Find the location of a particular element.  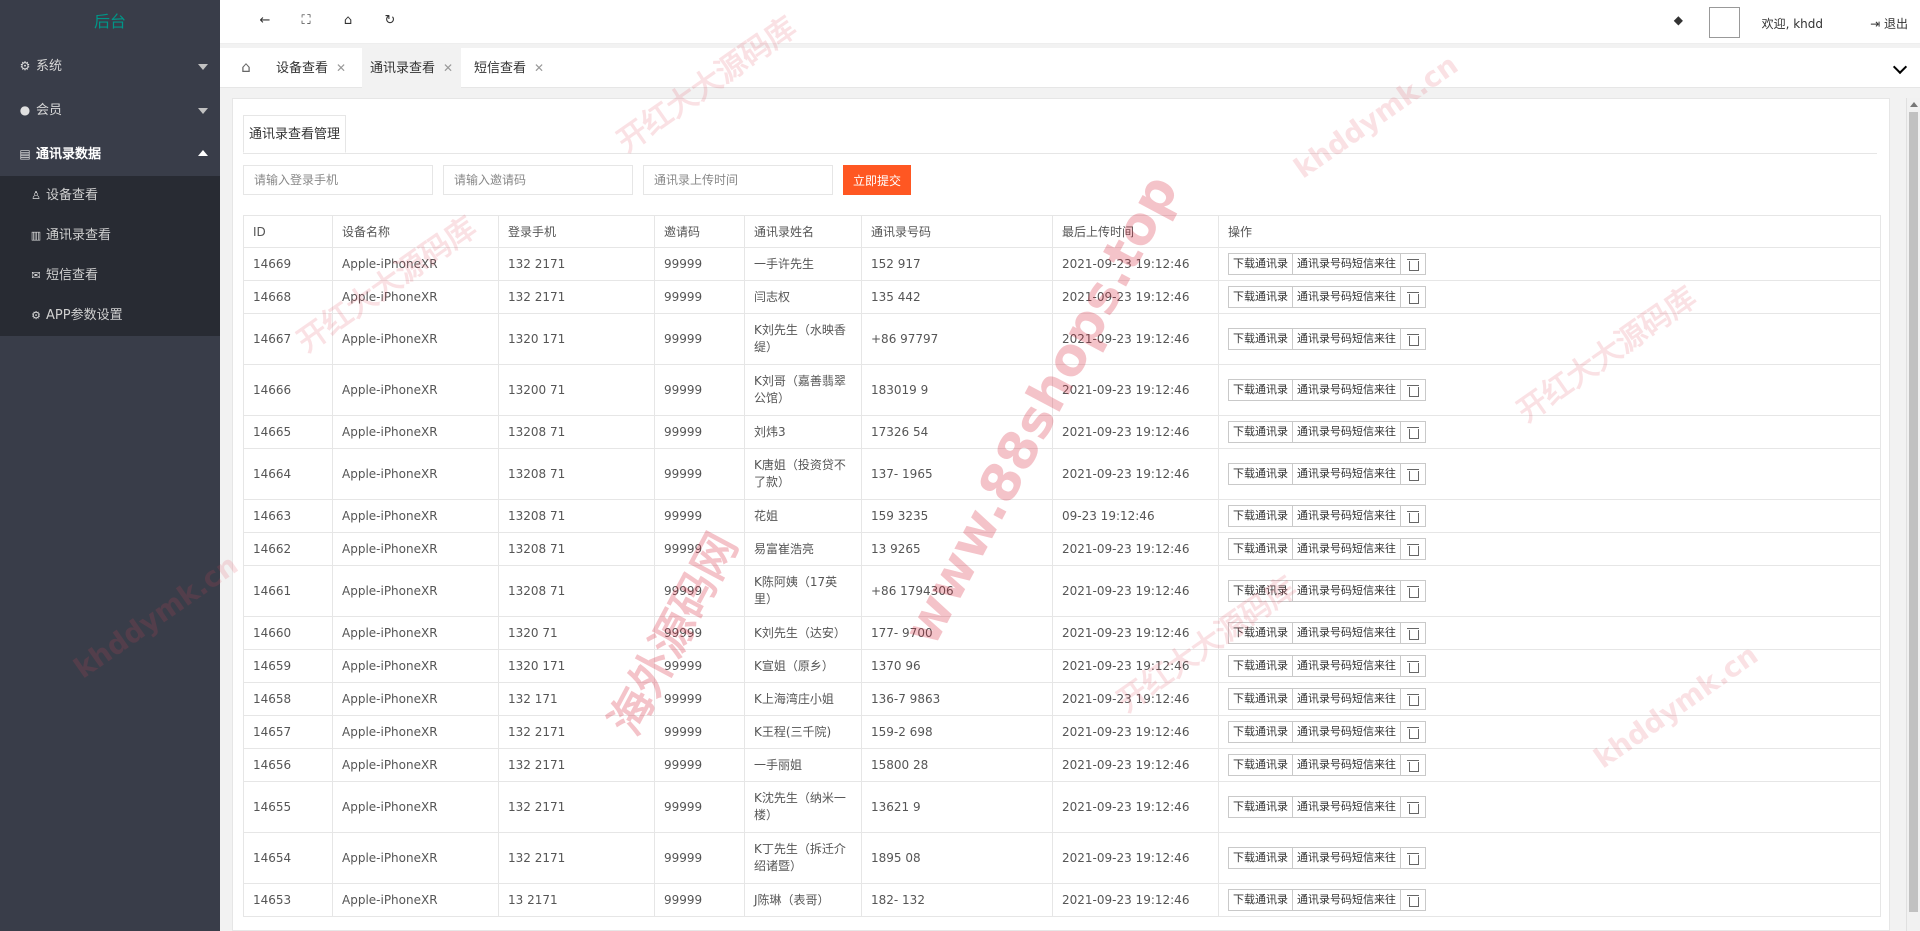

bank-icon: ⌂ is located at coordinates (348, 21).